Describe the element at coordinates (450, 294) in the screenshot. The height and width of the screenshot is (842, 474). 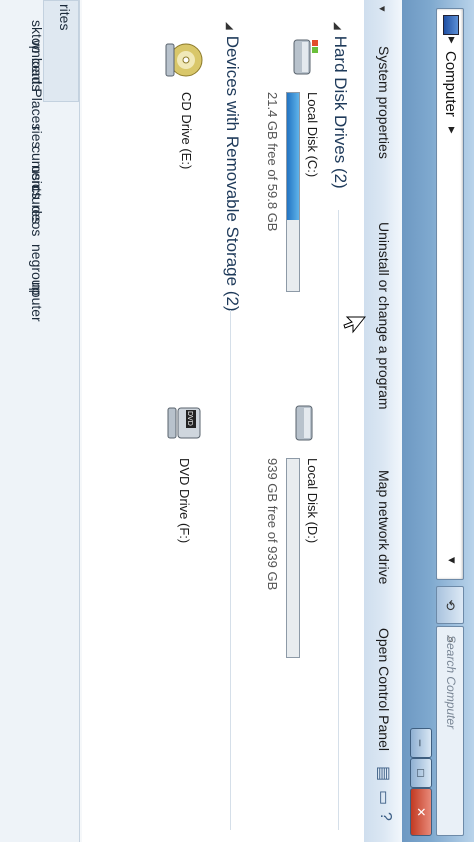
I see `address-bar: ▸ Computer ▸ ▾` at that location.